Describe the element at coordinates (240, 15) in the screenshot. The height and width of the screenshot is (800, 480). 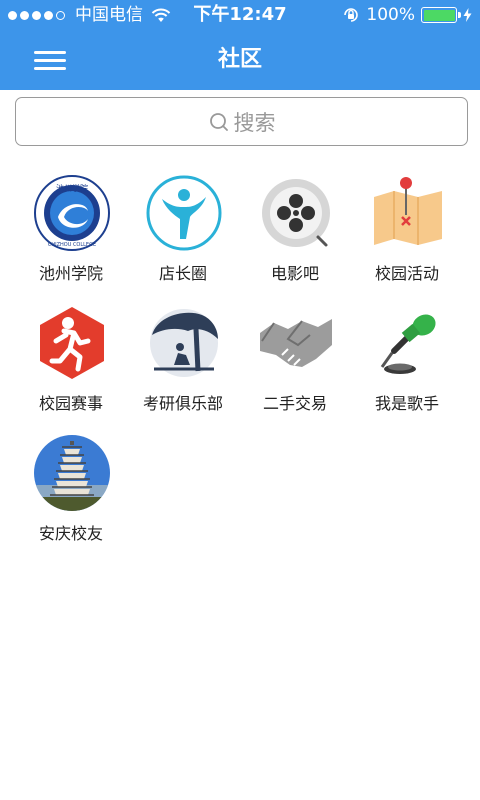
I see `status-bar: 中国电信 下午12:47 100%` at that location.